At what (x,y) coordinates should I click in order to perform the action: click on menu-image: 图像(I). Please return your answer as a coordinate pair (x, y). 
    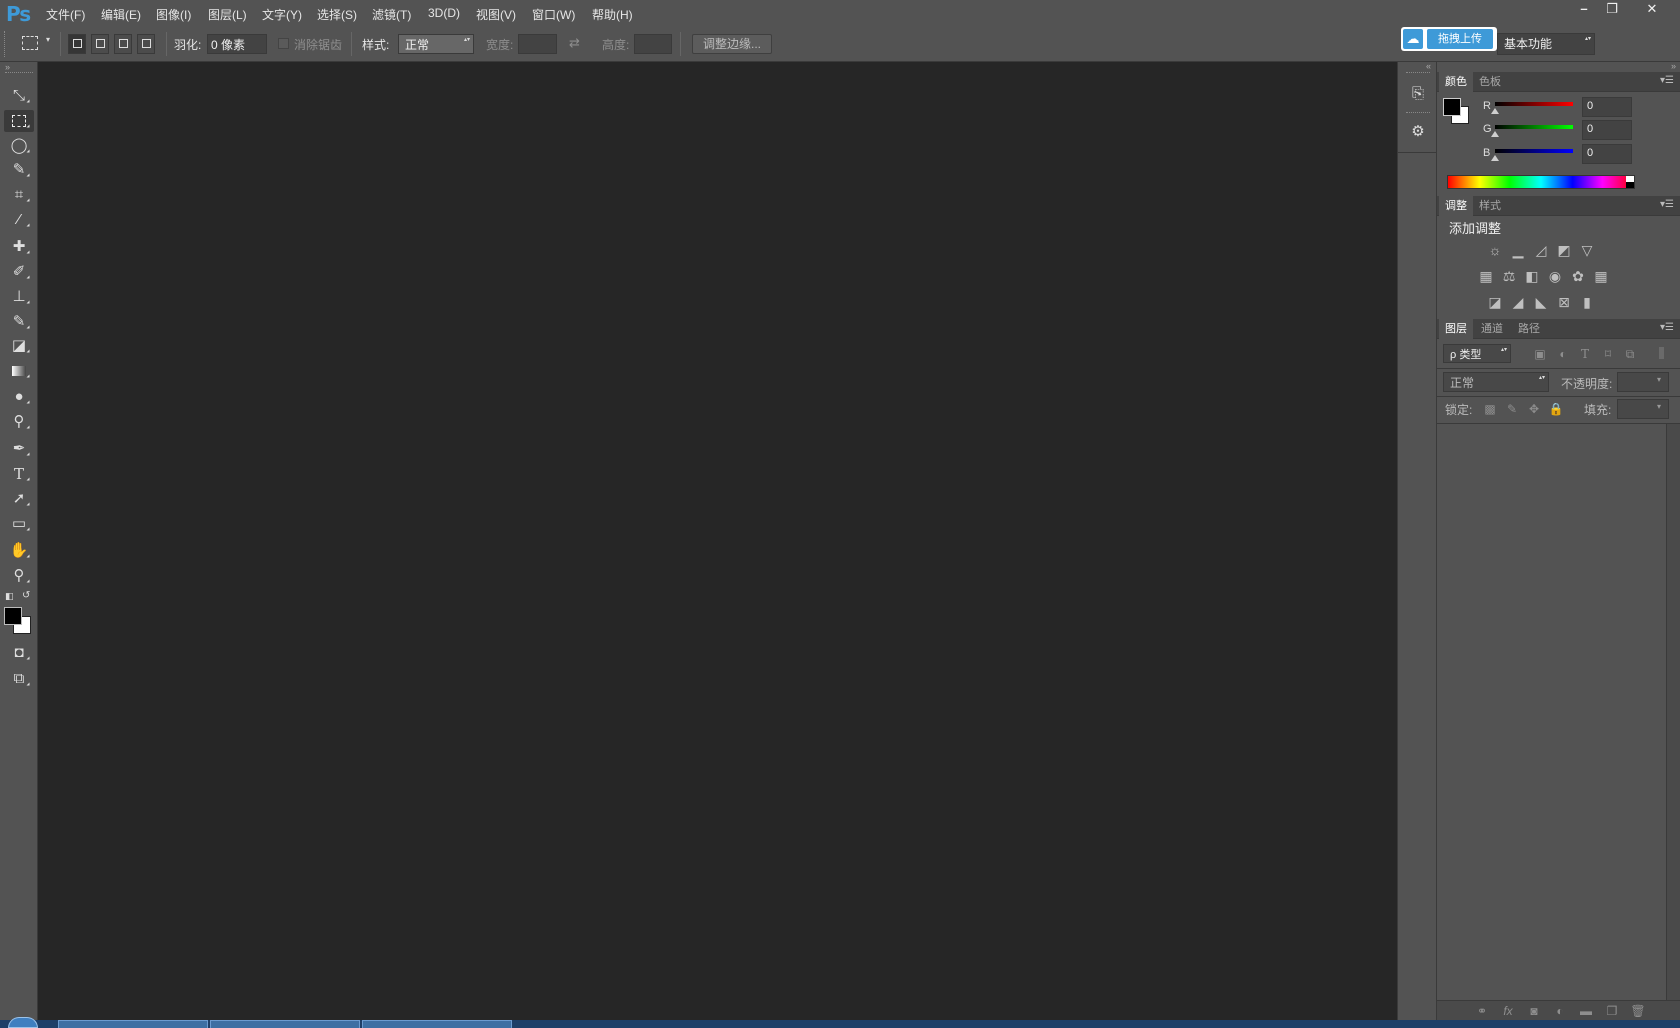
    Looking at the image, I should click on (173, 14).